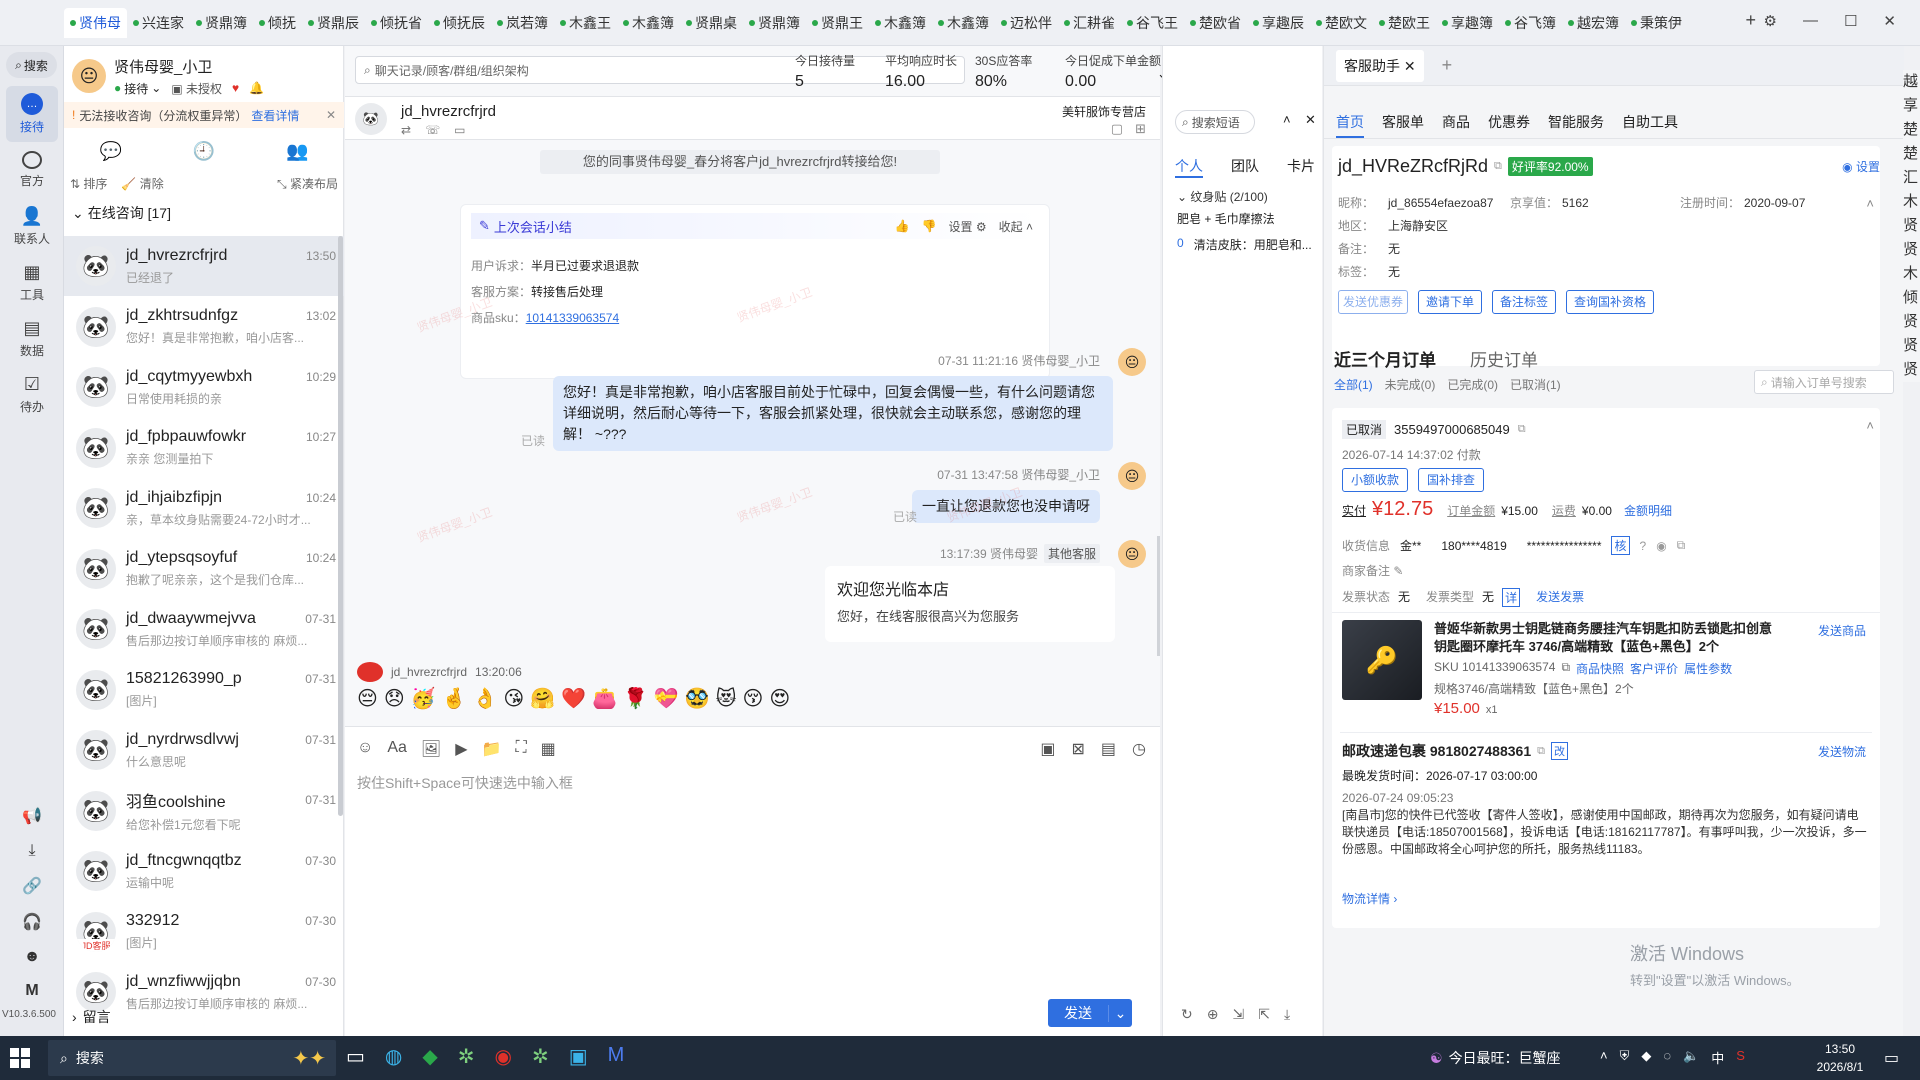 This screenshot has height=1080, width=1920. Describe the element at coordinates (256, 88) in the screenshot. I see `bell-icon: 🔔` at that location.